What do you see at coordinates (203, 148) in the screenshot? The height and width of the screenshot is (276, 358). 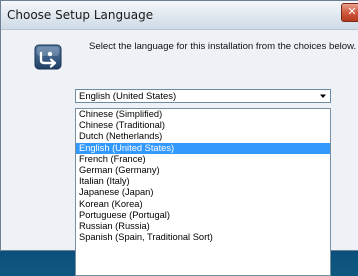 I see `language-option: English (United States)` at bounding box center [203, 148].